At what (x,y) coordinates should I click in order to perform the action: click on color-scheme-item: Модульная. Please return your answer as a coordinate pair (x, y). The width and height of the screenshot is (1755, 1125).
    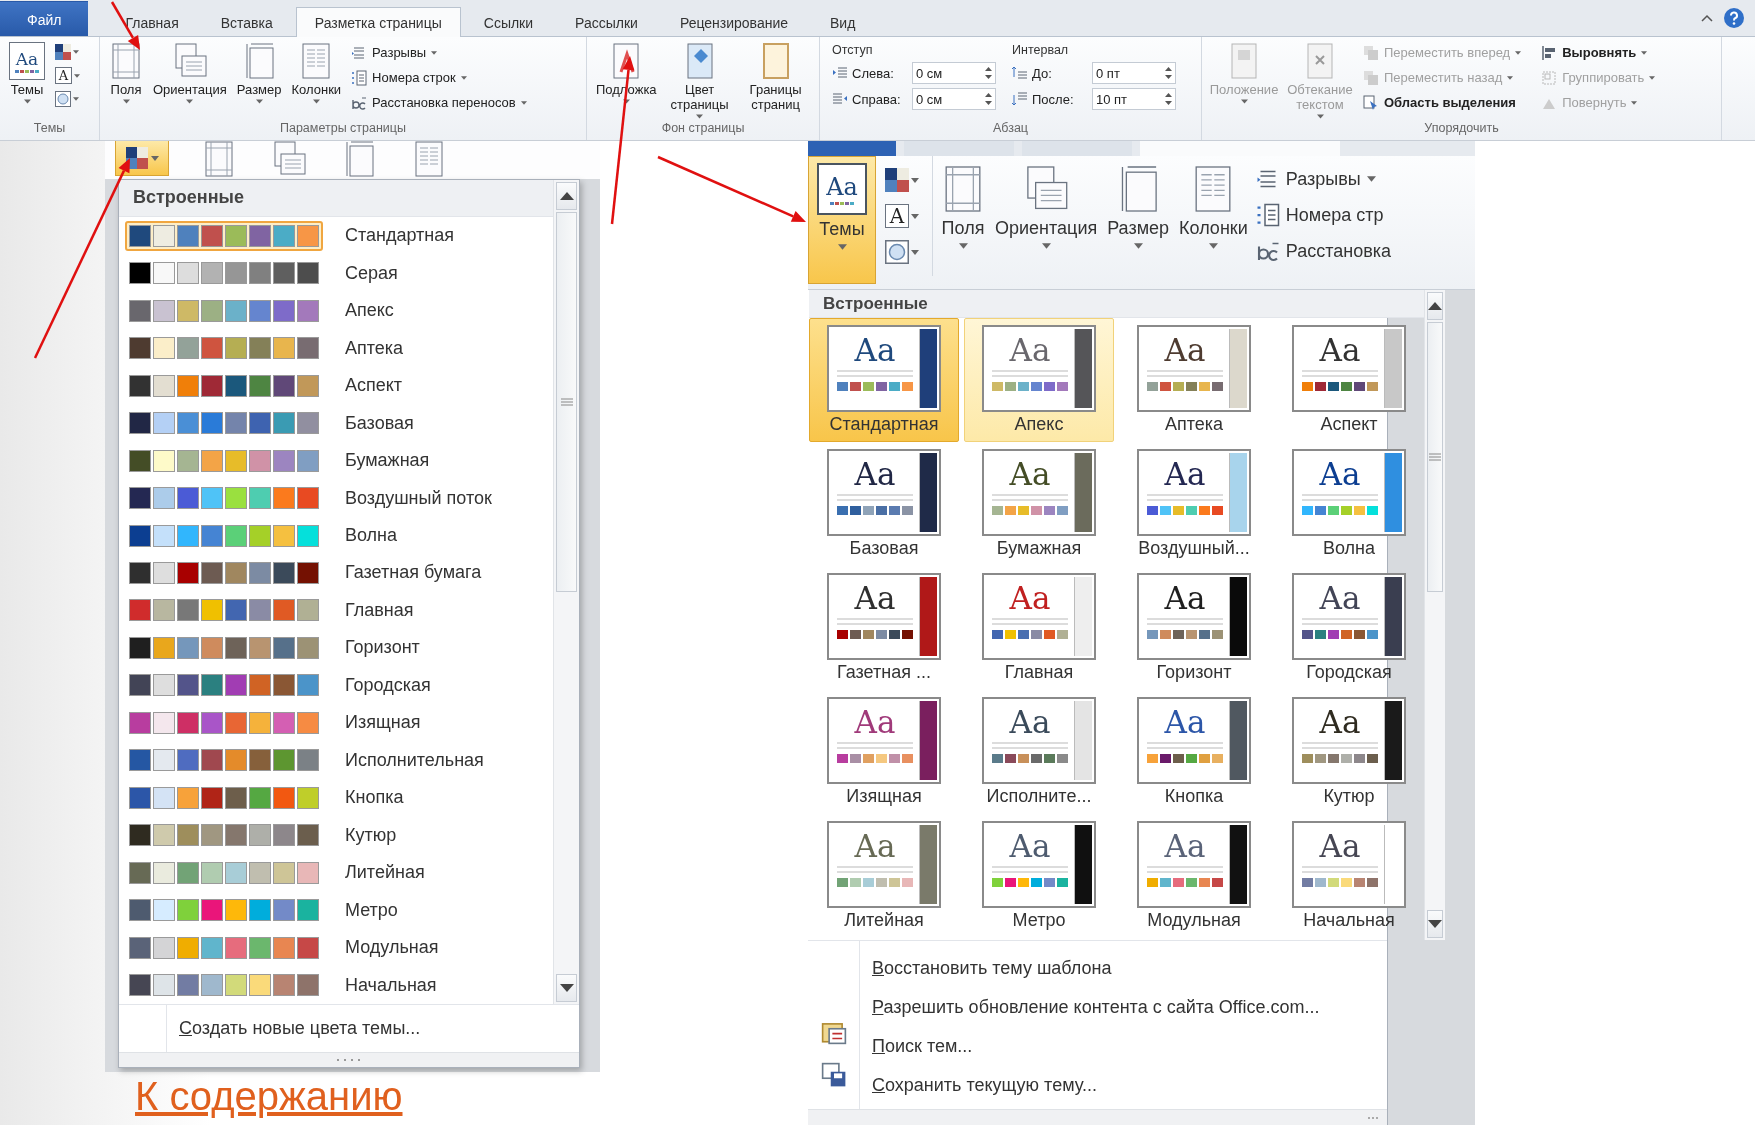
    Looking at the image, I should click on (336, 948).